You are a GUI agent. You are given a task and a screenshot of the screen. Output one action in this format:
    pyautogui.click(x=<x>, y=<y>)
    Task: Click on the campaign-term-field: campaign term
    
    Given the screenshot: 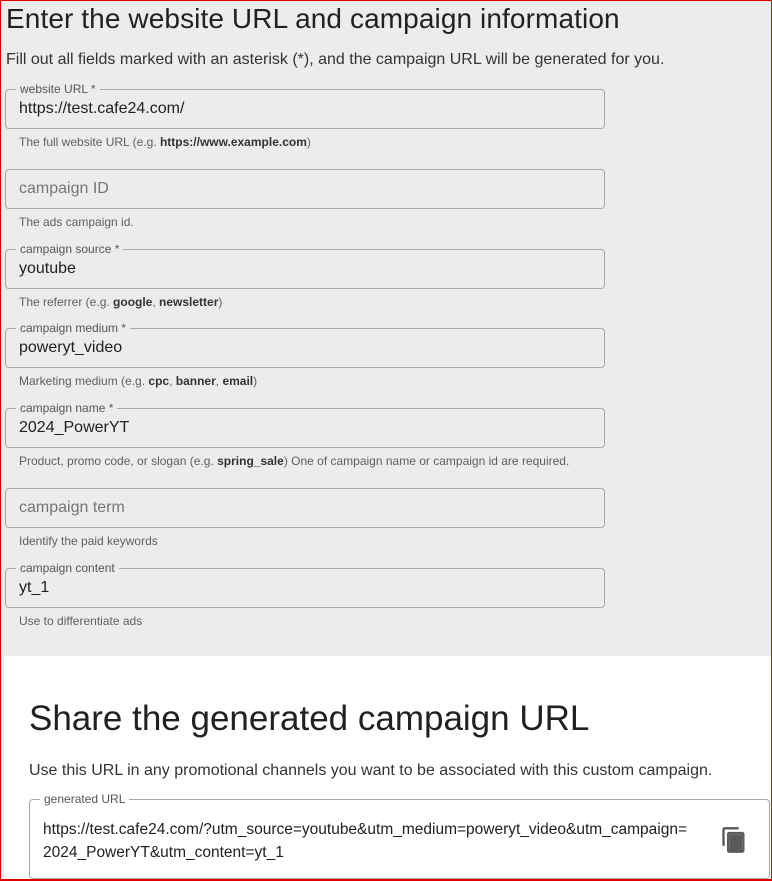 What is the action you would take?
    pyautogui.click(x=305, y=508)
    